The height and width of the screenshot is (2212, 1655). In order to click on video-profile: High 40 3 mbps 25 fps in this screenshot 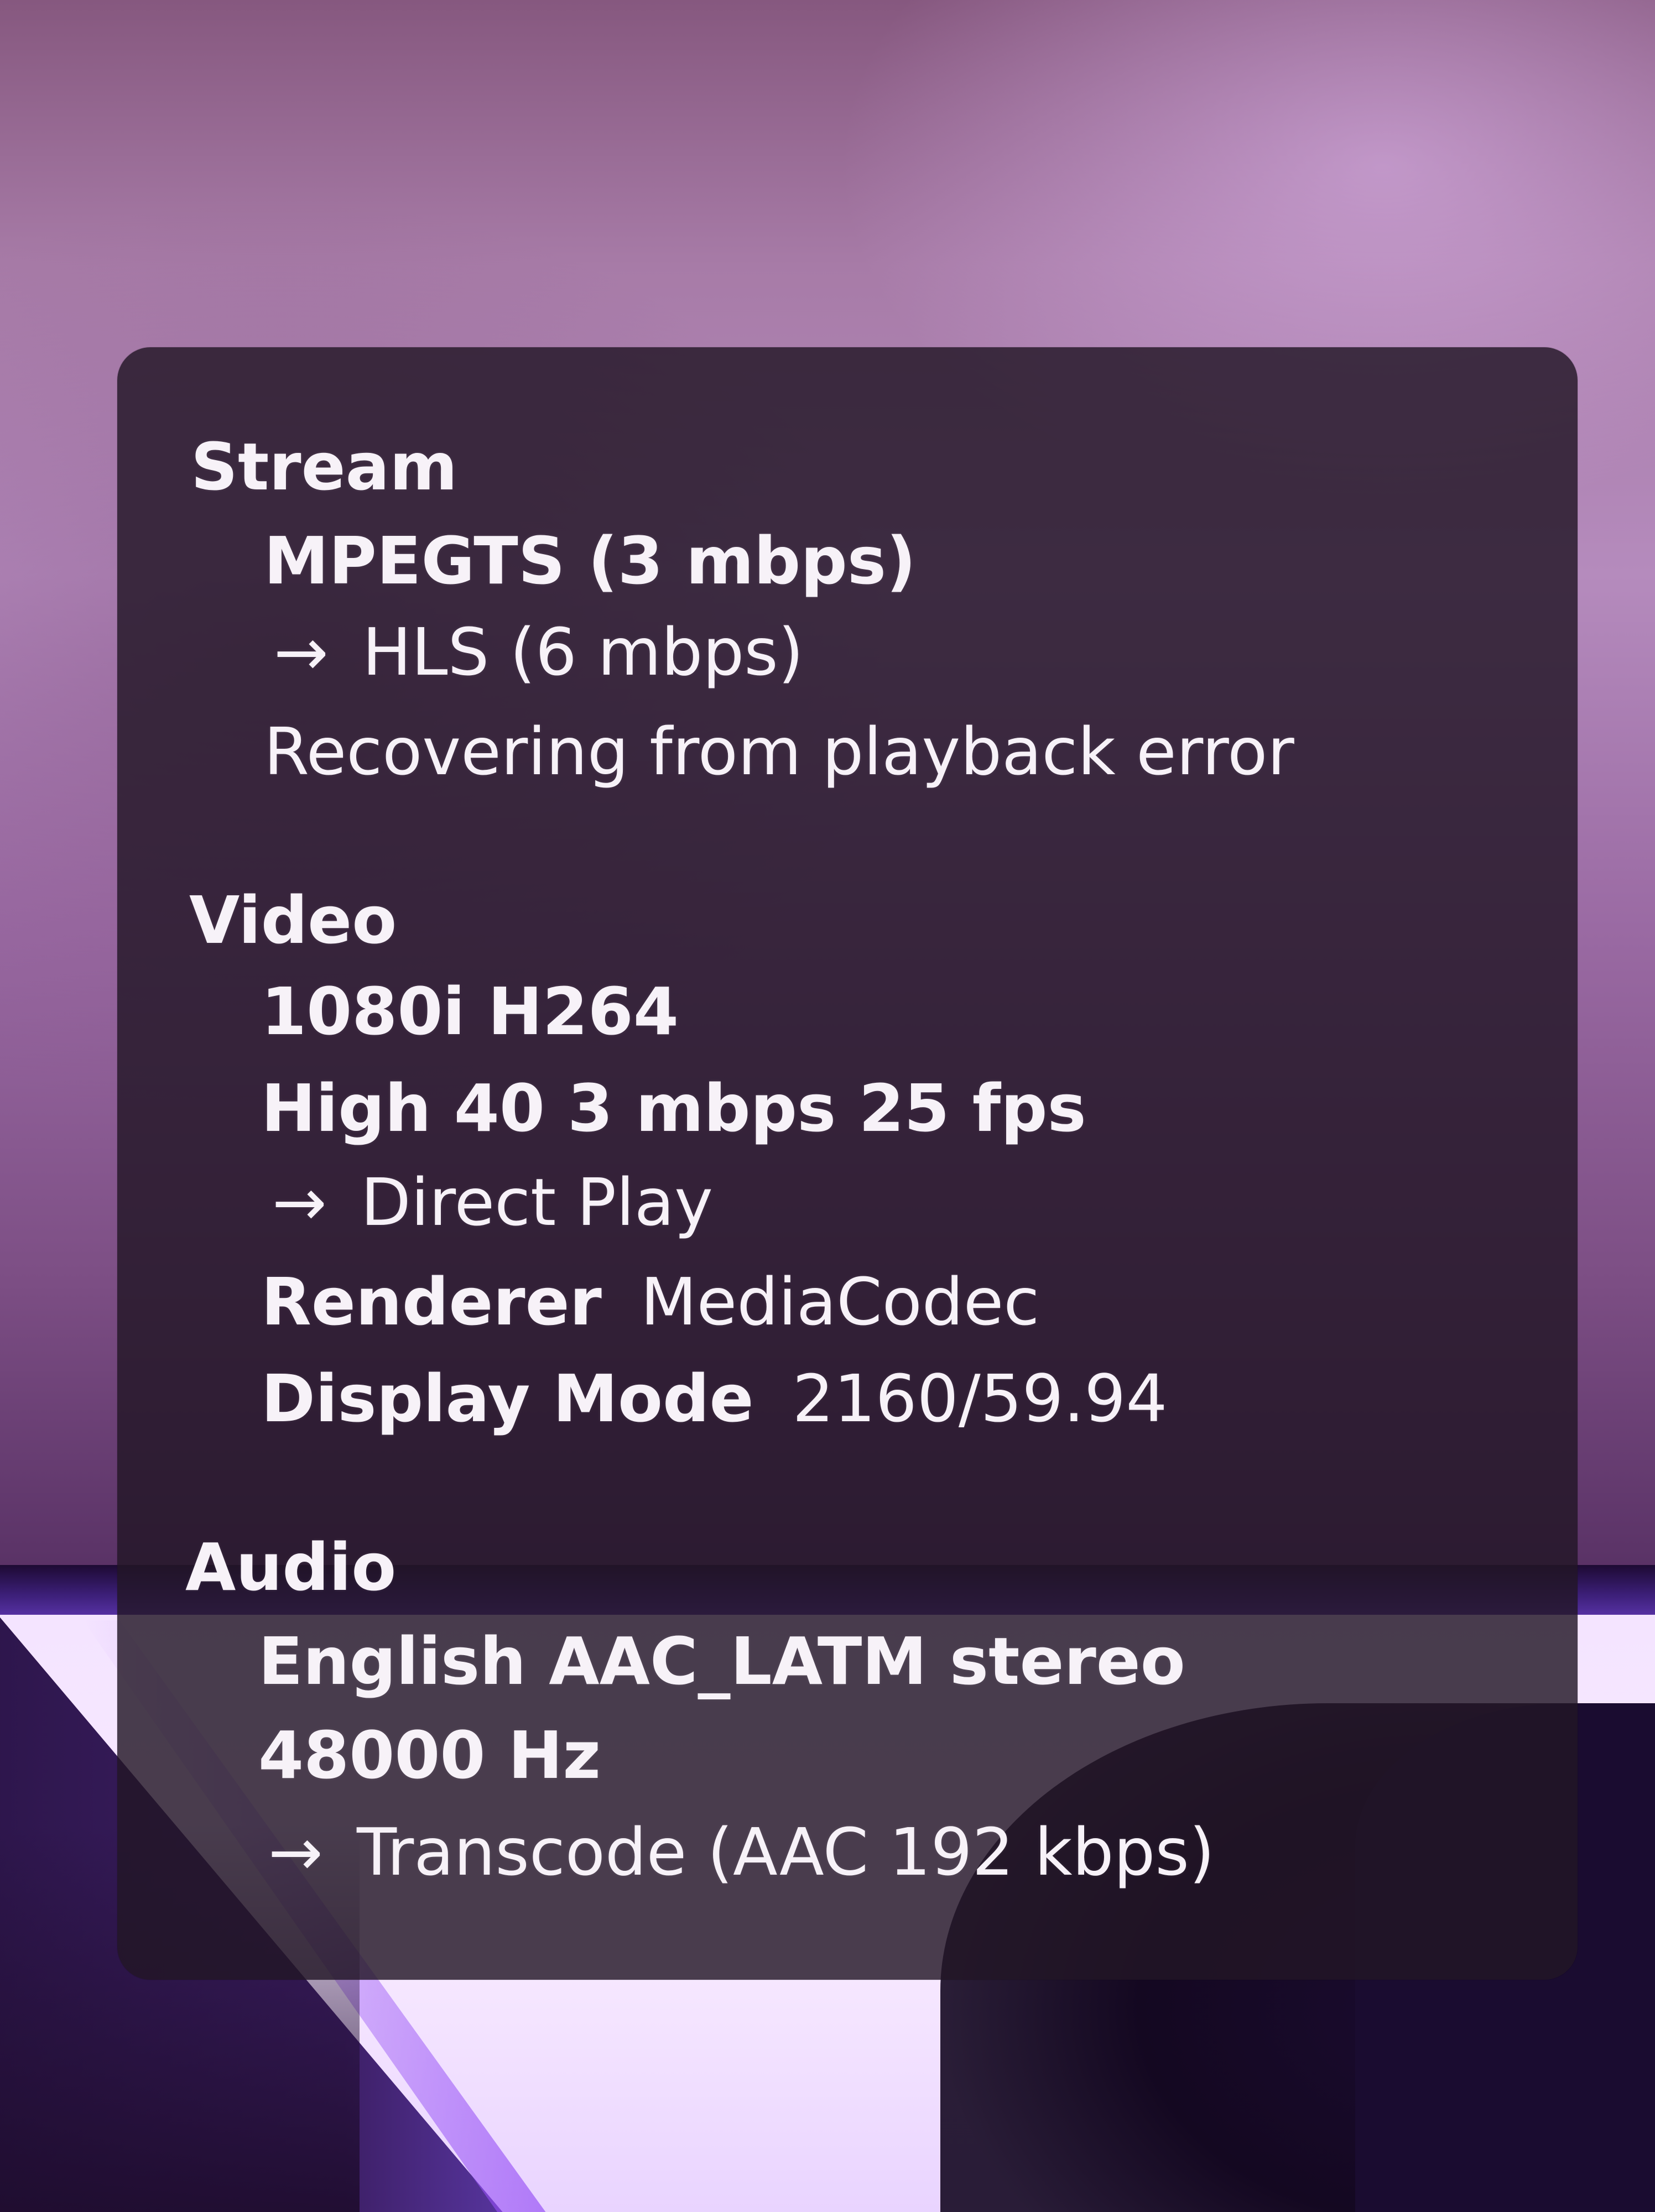, I will do `click(673, 1108)`.